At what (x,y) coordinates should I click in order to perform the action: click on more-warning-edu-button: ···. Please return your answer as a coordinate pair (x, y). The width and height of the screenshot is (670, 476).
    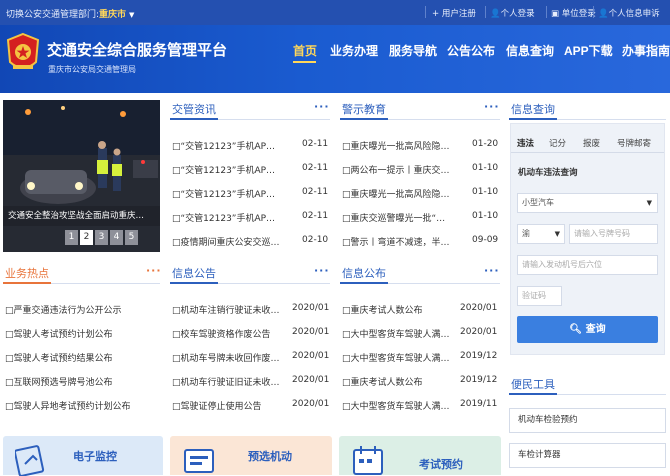
    Looking at the image, I should click on (492, 106).